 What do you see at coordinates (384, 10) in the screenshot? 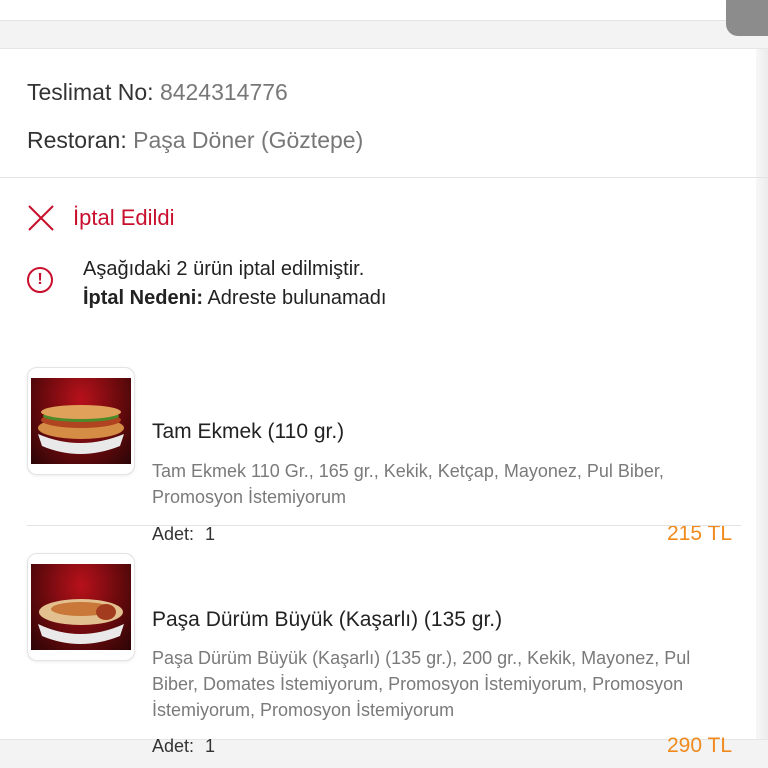
I see `top-strip` at bounding box center [384, 10].